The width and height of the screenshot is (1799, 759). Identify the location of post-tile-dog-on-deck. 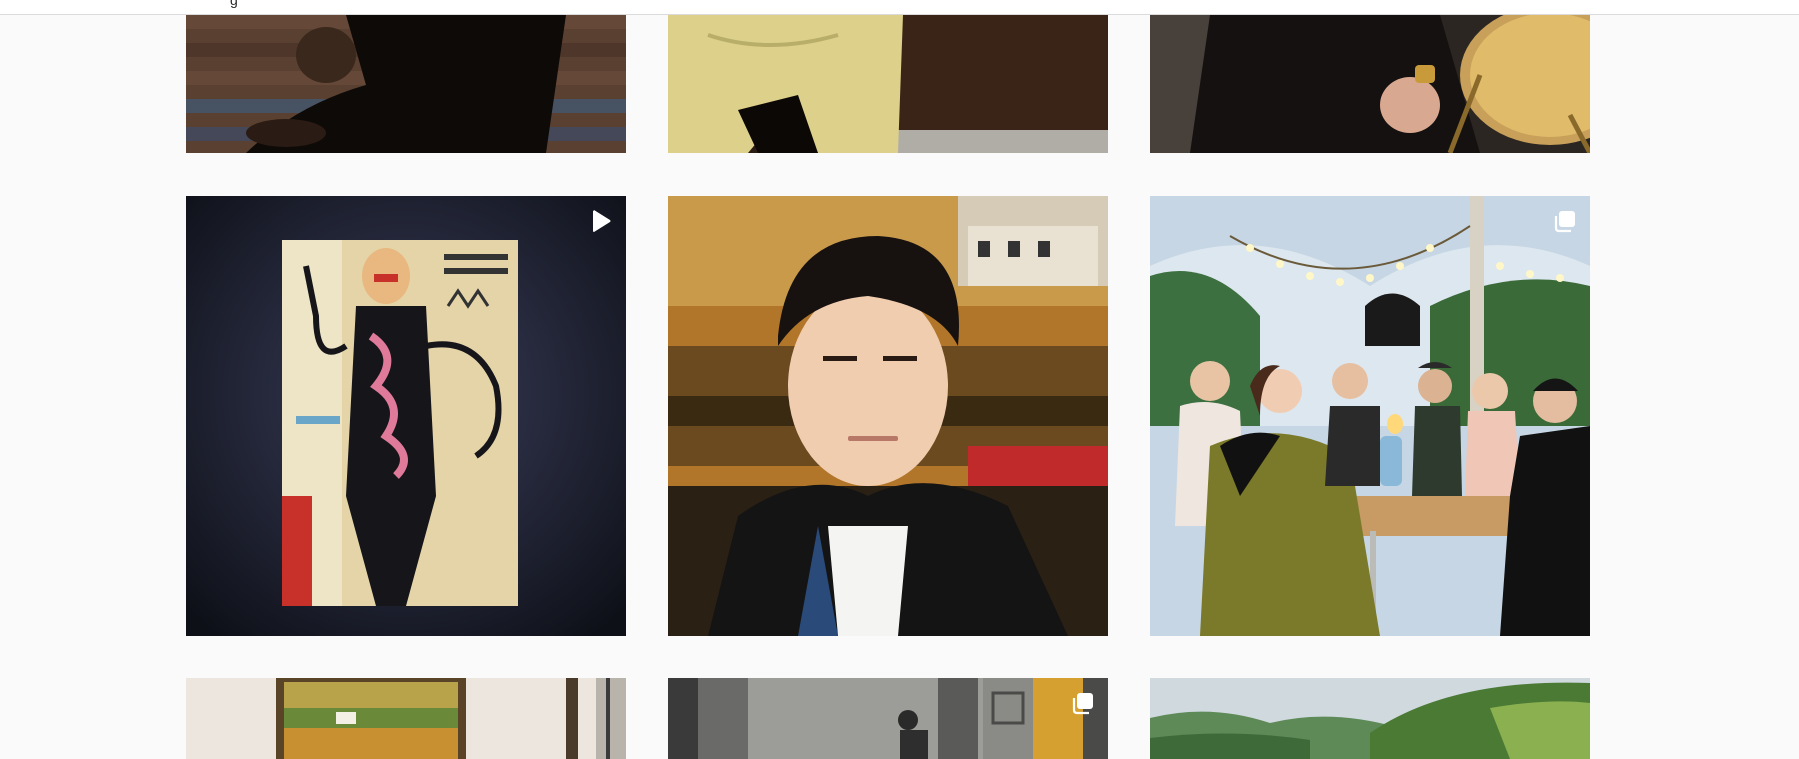
(406, 84).